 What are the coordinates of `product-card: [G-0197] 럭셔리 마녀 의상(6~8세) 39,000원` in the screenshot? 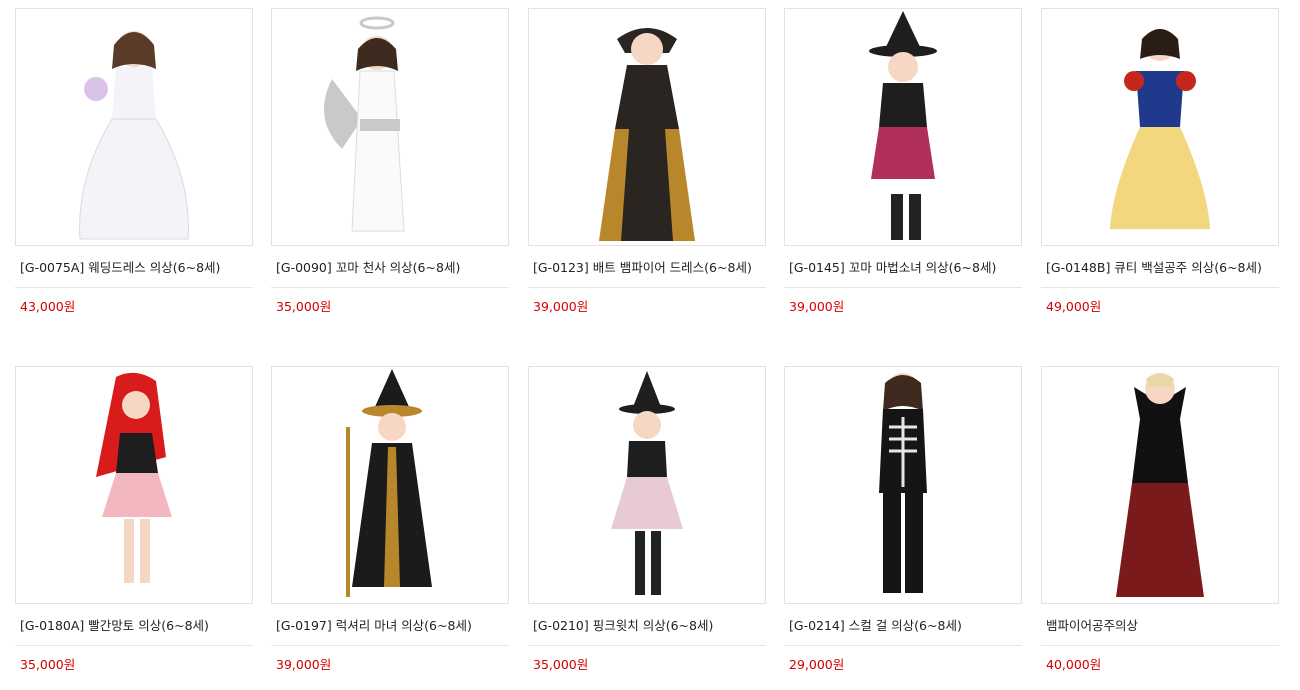 It's located at (390, 519).